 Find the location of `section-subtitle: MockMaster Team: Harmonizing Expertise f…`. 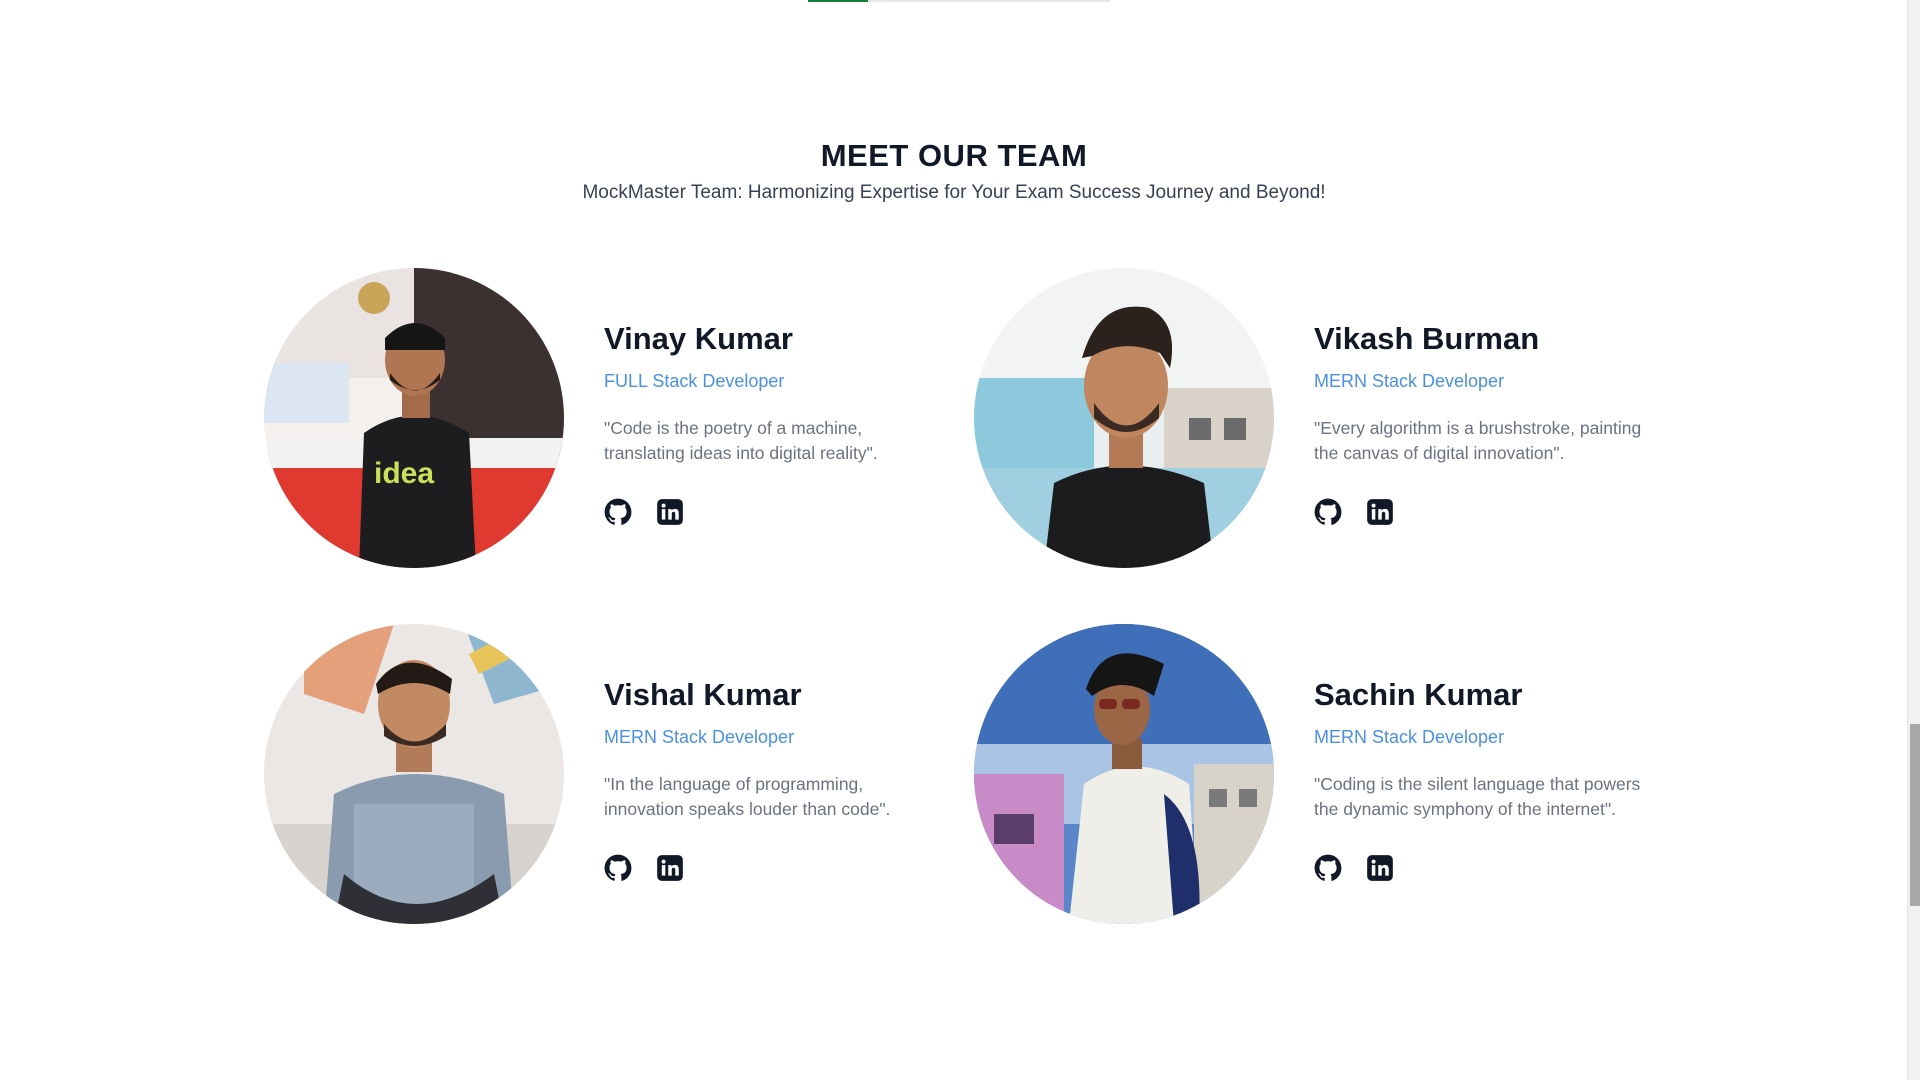

section-subtitle: MockMaster Team: Harmonizing Expertise f… is located at coordinates (954, 192).